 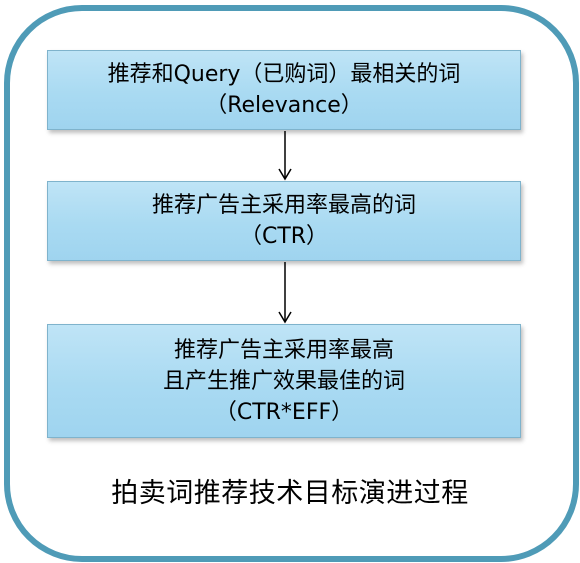 I want to click on diagram-caption: 拍卖词推荐技术目标演进过程, so click(x=290, y=493).